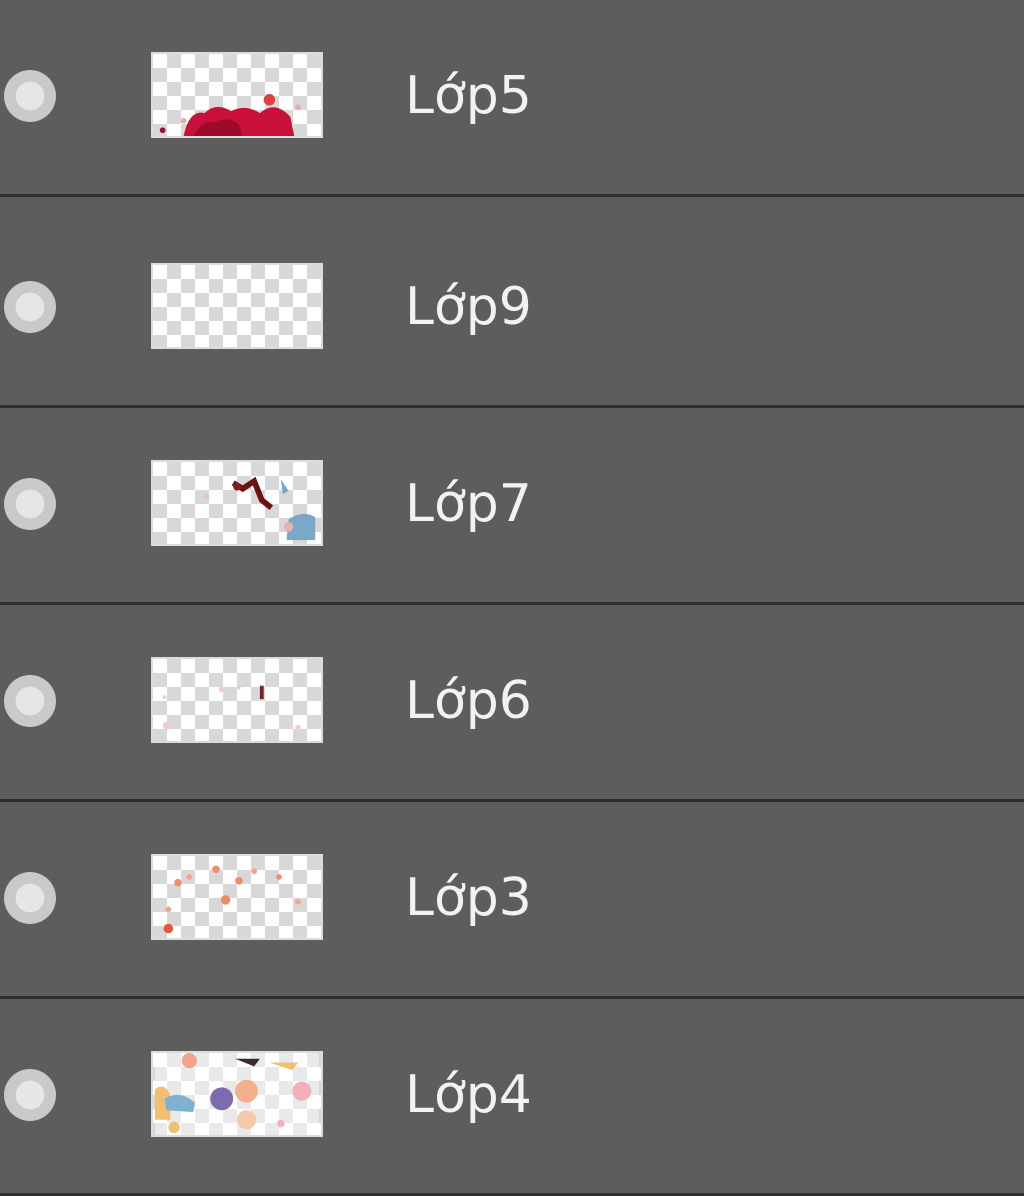 This screenshot has height=1196, width=1024. Describe the element at coordinates (468, 701) in the screenshot. I see `layer-name: Lớp6` at that location.